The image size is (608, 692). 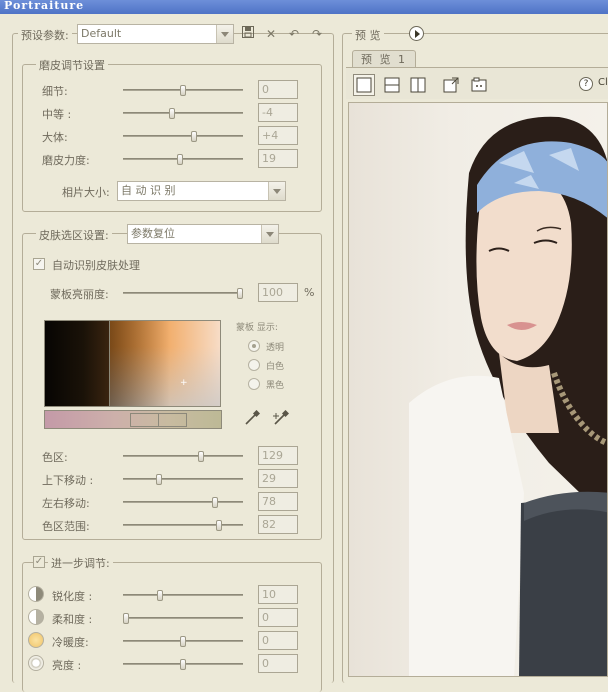 I want to click on skin-range-slider, so click(x=183, y=525).